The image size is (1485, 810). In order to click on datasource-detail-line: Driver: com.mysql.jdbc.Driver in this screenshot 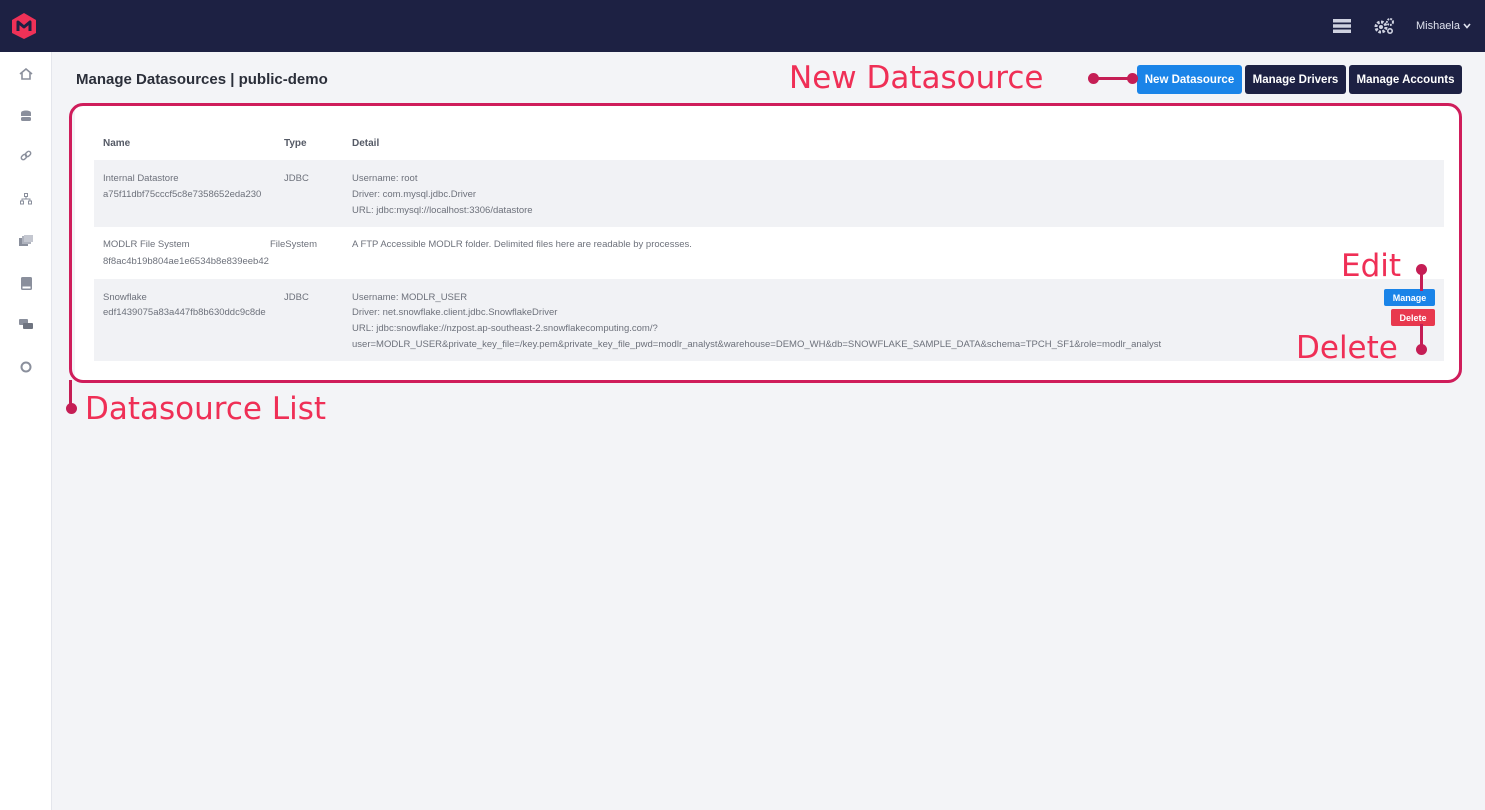, I will do `click(414, 194)`.